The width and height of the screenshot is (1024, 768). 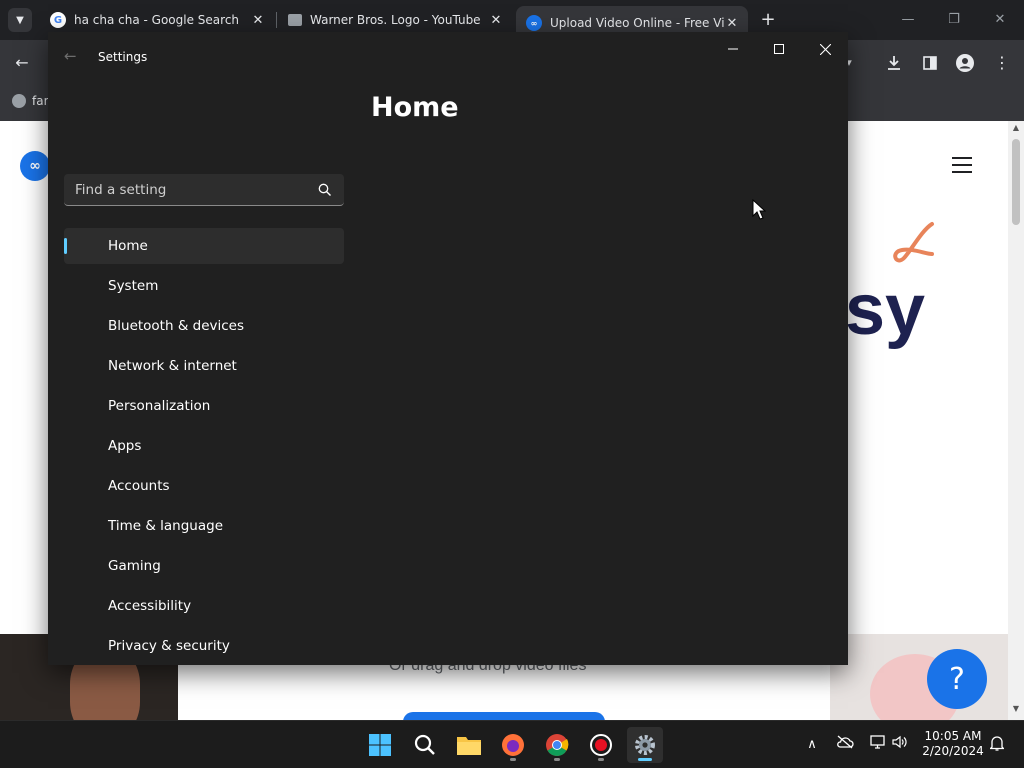 What do you see at coordinates (123, 57) in the screenshot?
I see `window-title: Settings` at bounding box center [123, 57].